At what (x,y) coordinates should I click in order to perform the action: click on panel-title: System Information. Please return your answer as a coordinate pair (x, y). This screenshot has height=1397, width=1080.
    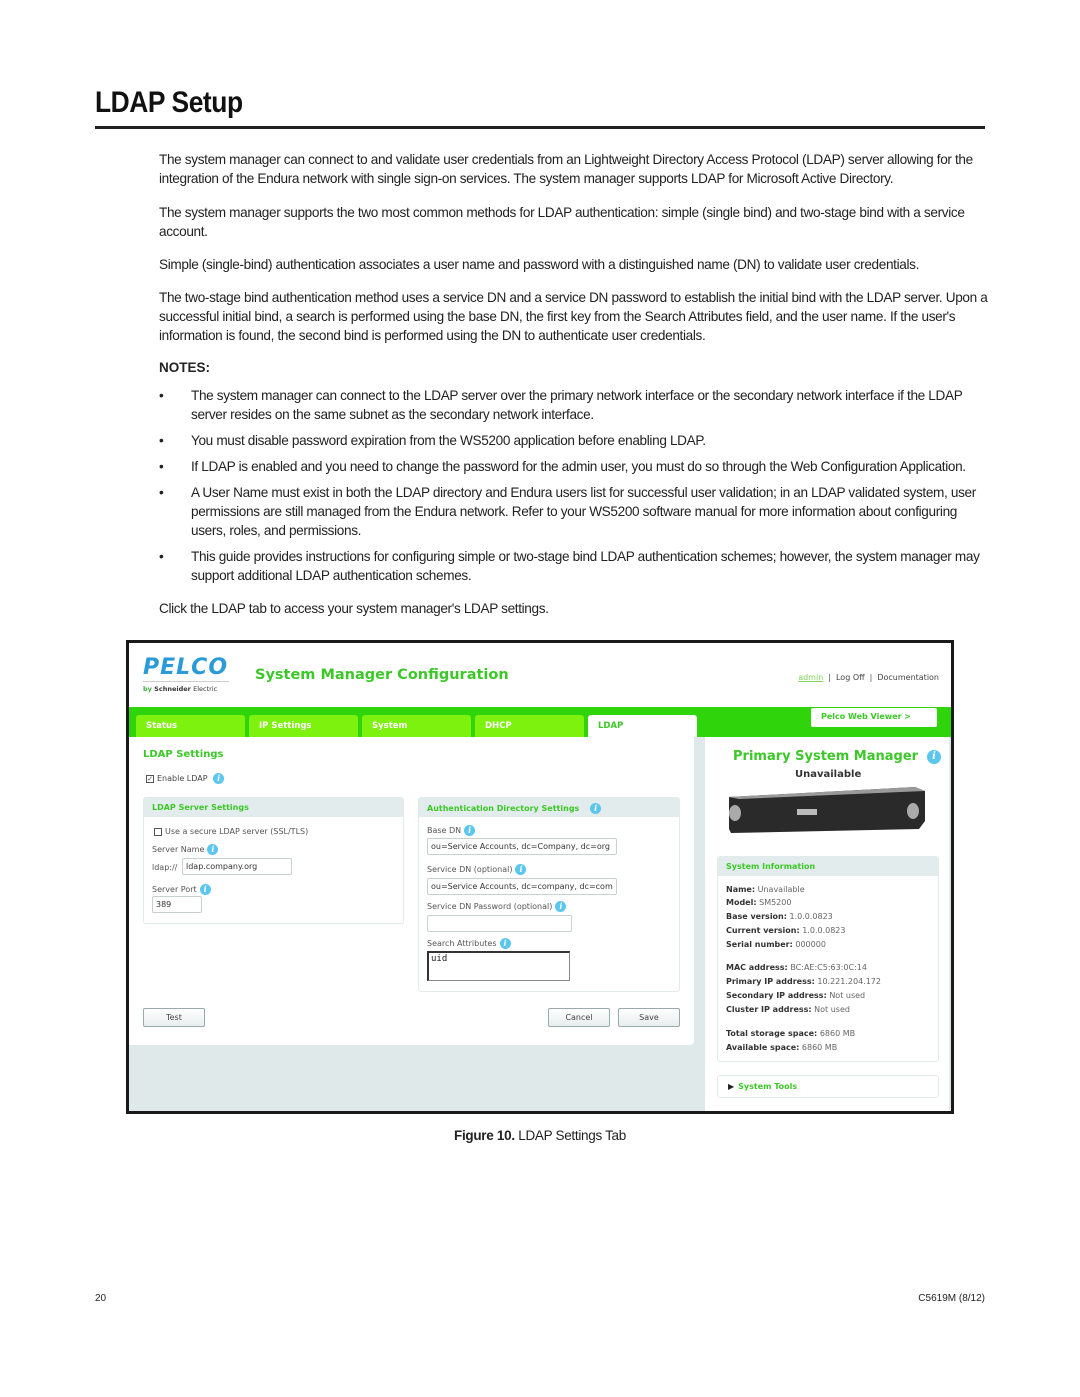
    Looking at the image, I should click on (828, 866).